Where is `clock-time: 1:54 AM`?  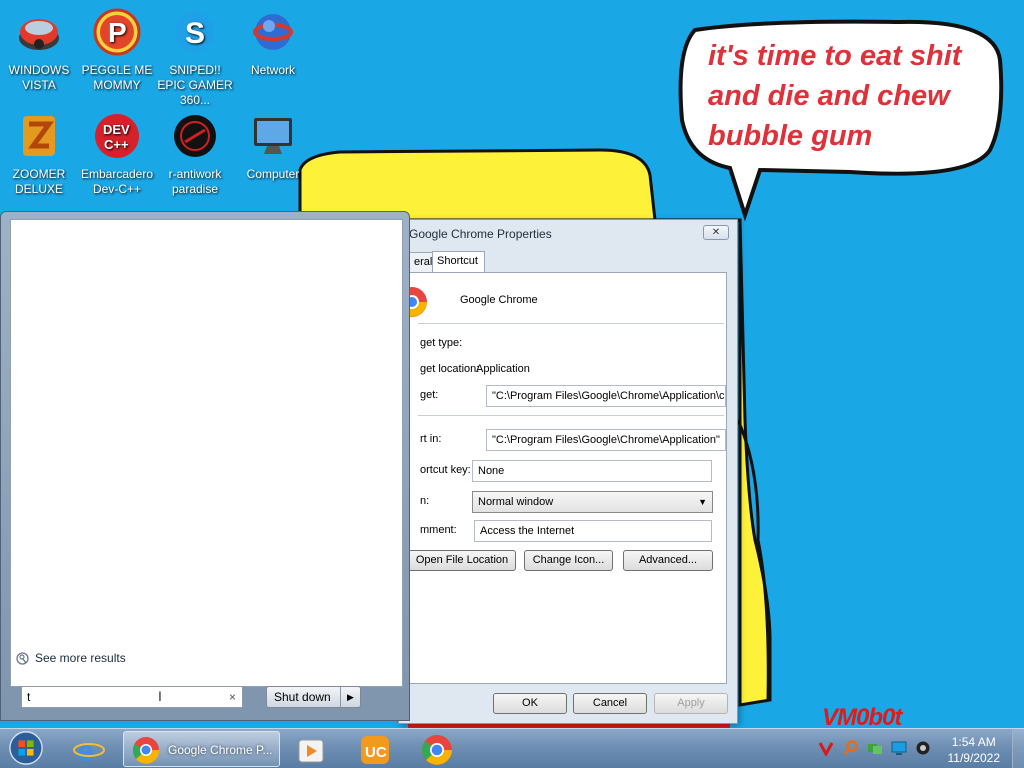 clock-time: 1:54 AM is located at coordinates (973, 742).